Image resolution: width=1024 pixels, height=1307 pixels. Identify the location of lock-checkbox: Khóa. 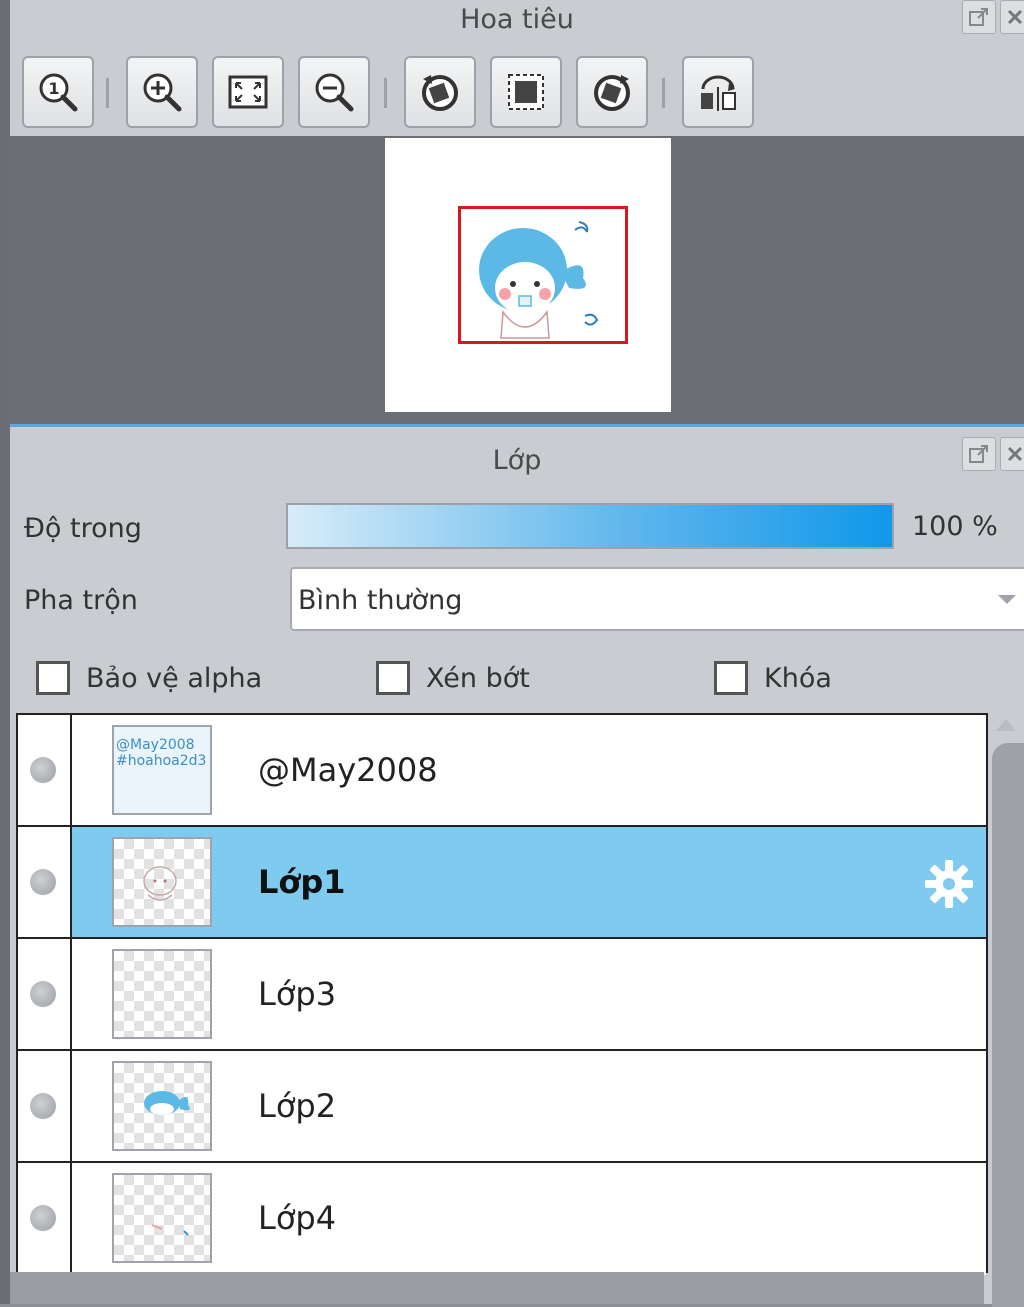
(773, 678).